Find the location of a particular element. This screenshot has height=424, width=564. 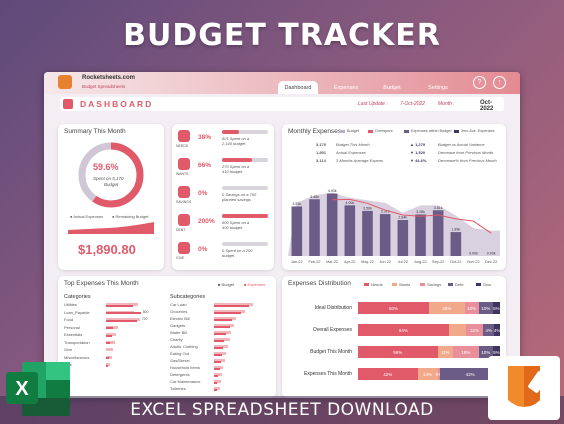

kpi-label: NEEDS is located at coordinates (182, 146).